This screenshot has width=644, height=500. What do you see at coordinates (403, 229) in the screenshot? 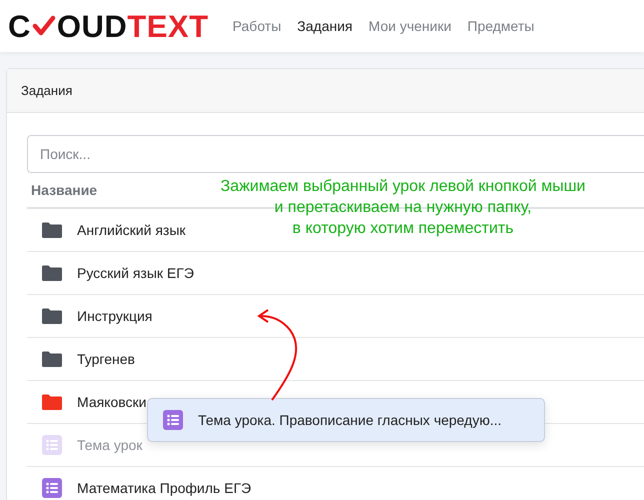
I see `annotation-text: в которую хотим переместить` at bounding box center [403, 229].